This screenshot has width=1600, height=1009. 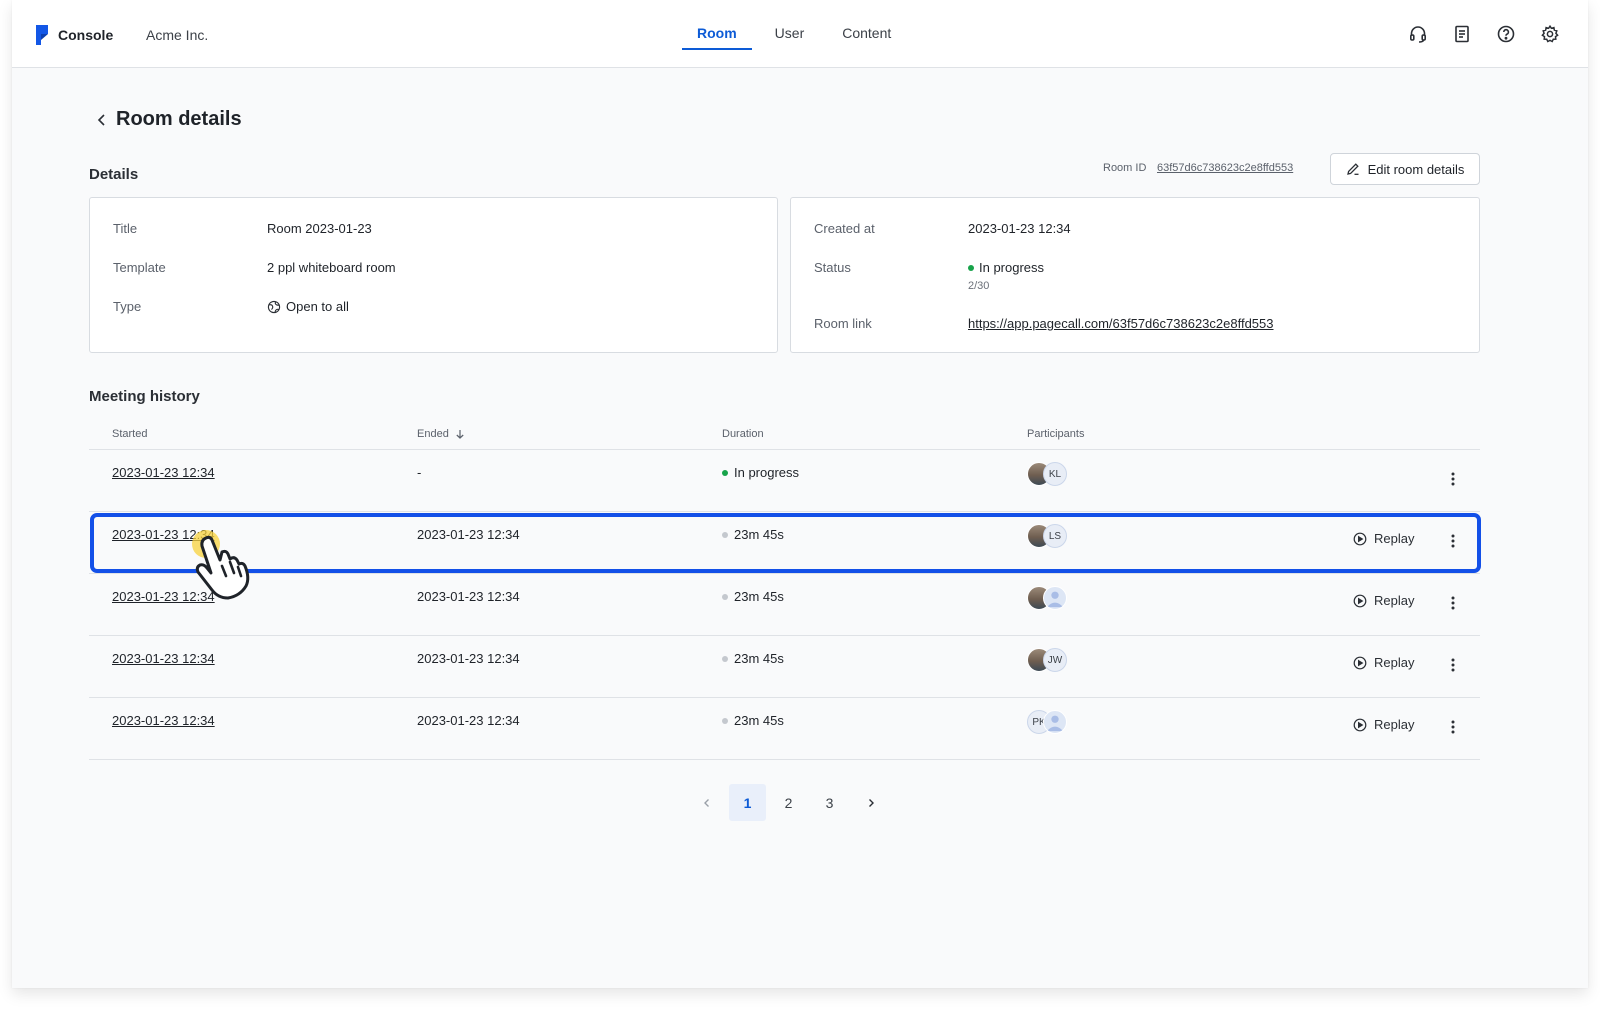 I want to click on participants: PK, so click(x=1047, y=722).